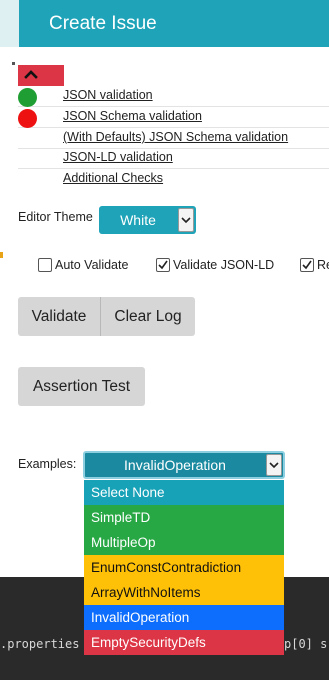 This screenshot has width=329, height=680. What do you see at coordinates (184, 617) in the screenshot?
I see `example-option-invalidoperation: InvalidOperation` at bounding box center [184, 617].